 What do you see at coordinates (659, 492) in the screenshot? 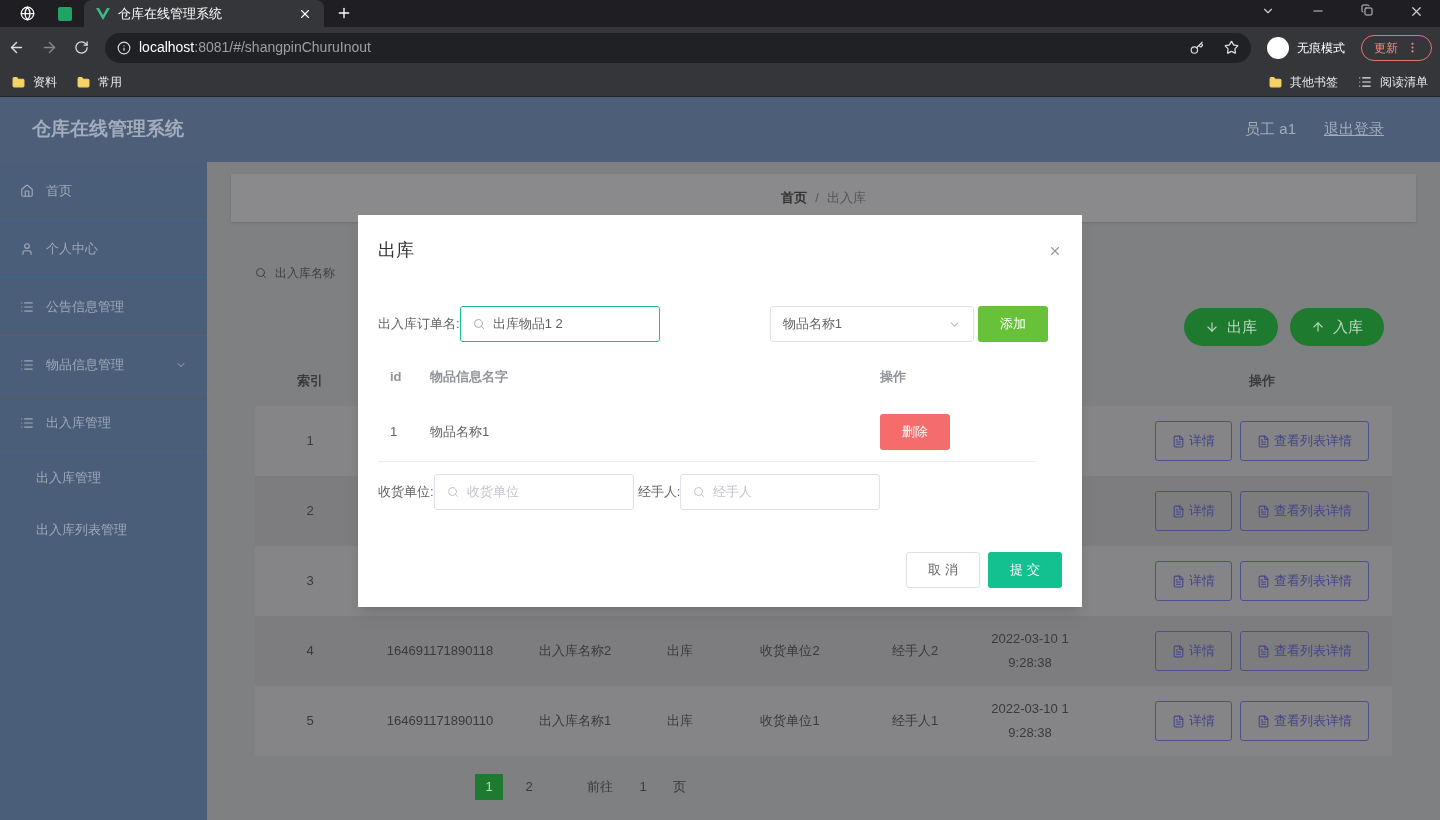
I see `field-label: 经手人:` at bounding box center [659, 492].